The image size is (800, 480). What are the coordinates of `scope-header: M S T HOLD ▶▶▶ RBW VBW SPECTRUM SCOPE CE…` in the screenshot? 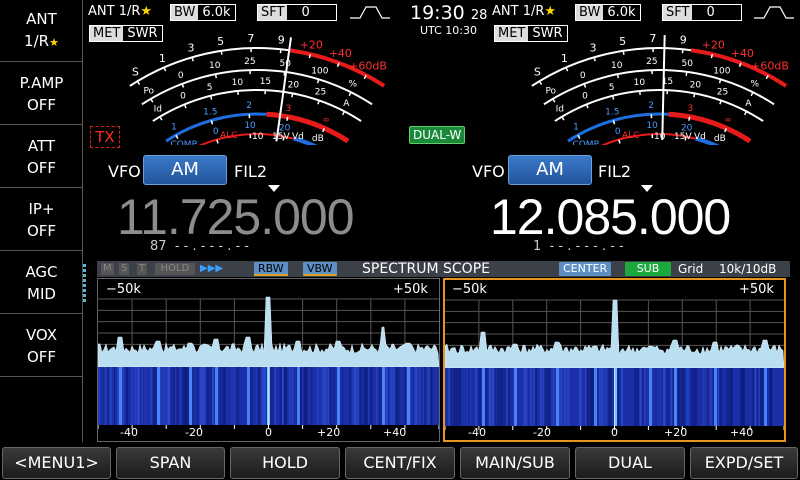 It's located at (443, 269).